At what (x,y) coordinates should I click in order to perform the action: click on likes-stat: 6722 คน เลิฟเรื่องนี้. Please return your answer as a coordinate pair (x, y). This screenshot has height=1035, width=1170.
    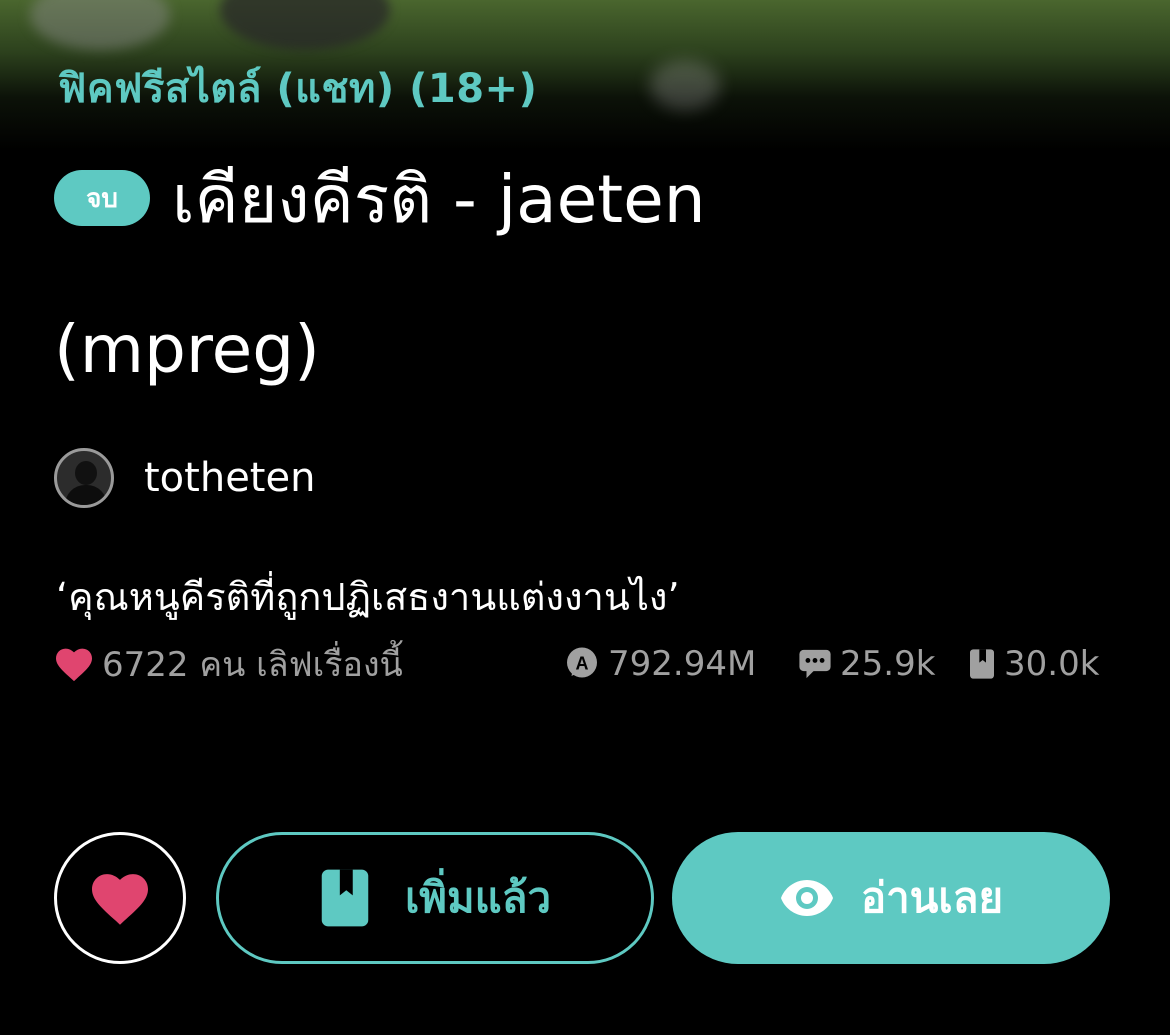
    Looking at the image, I should click on (228, 664).